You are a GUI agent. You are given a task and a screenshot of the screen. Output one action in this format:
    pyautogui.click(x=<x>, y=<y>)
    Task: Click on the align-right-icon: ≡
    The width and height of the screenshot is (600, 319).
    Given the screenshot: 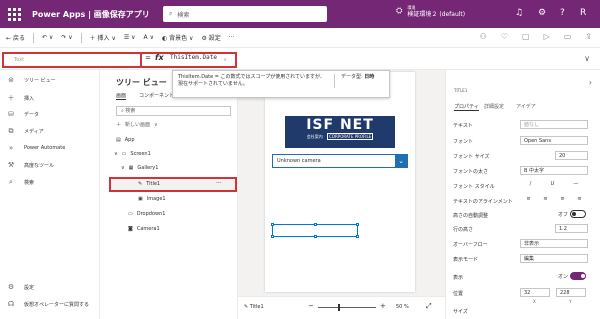 What is the action you would take?
    pyautogui.click(x=562, y=200)
    